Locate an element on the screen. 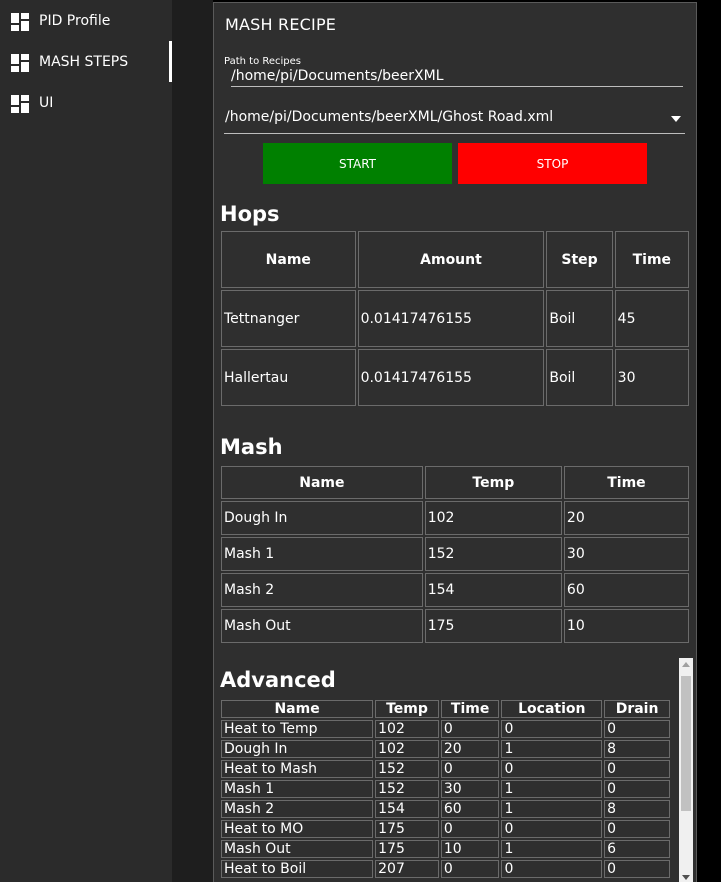  table-row: Mash 1 152 30 is located at coordinates (455, 554).